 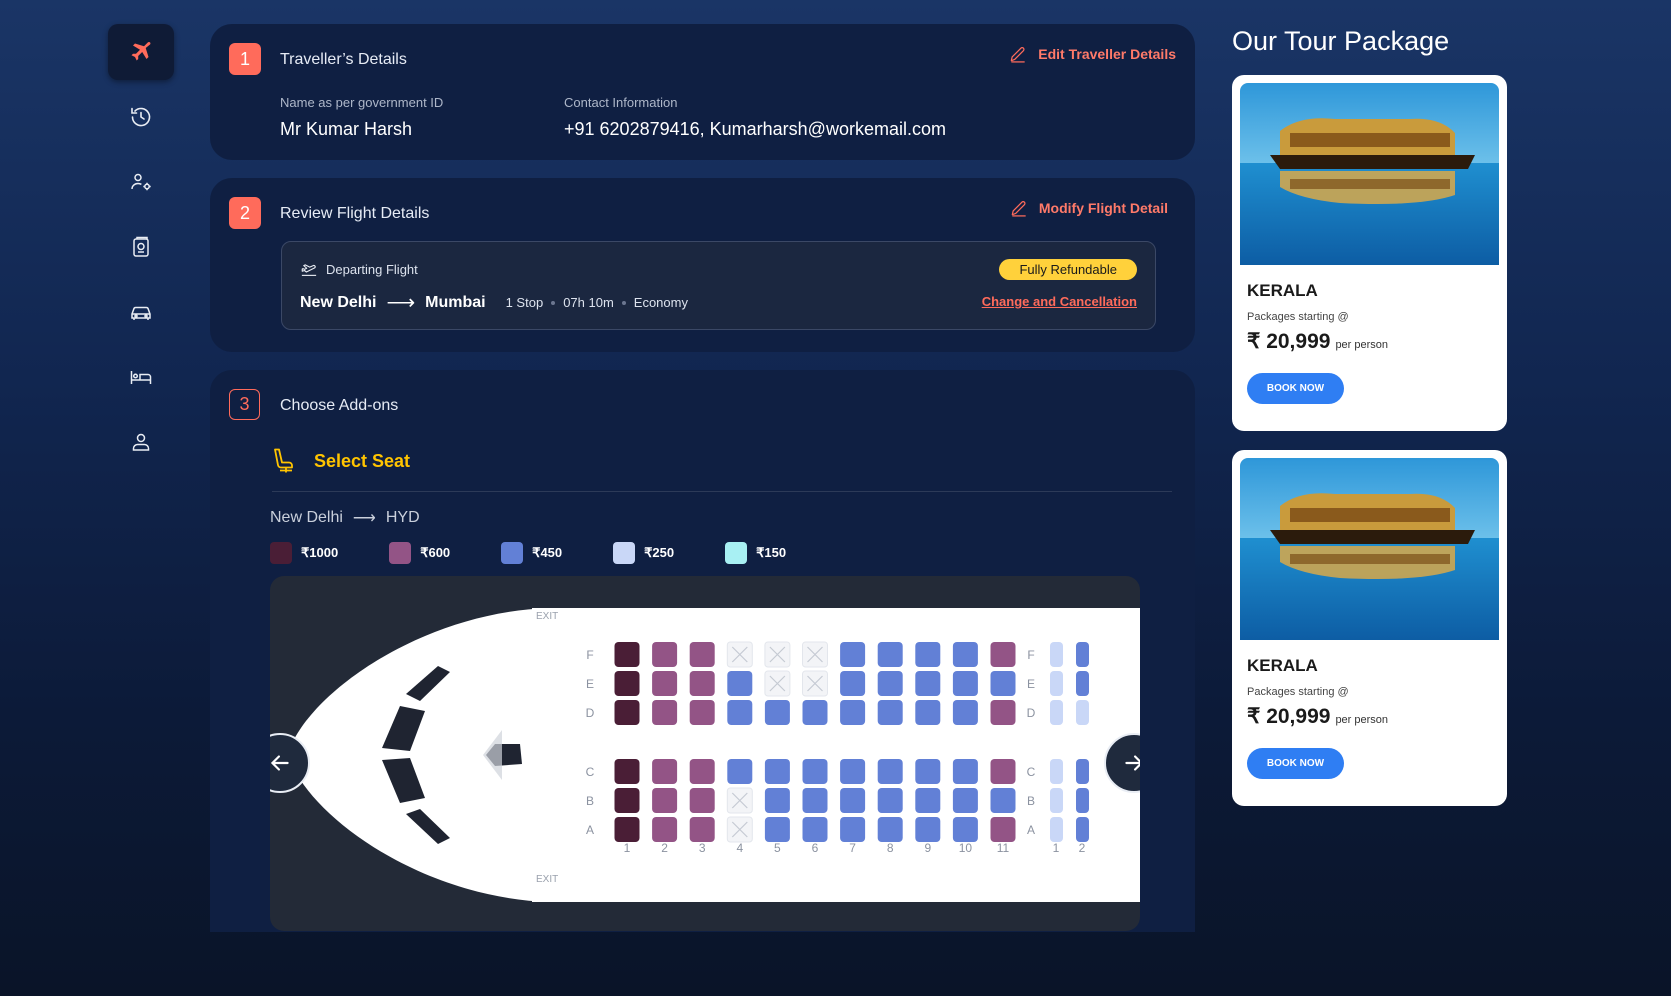 I want to click on tour-name: KERALA, so click(x=1282, y=290).